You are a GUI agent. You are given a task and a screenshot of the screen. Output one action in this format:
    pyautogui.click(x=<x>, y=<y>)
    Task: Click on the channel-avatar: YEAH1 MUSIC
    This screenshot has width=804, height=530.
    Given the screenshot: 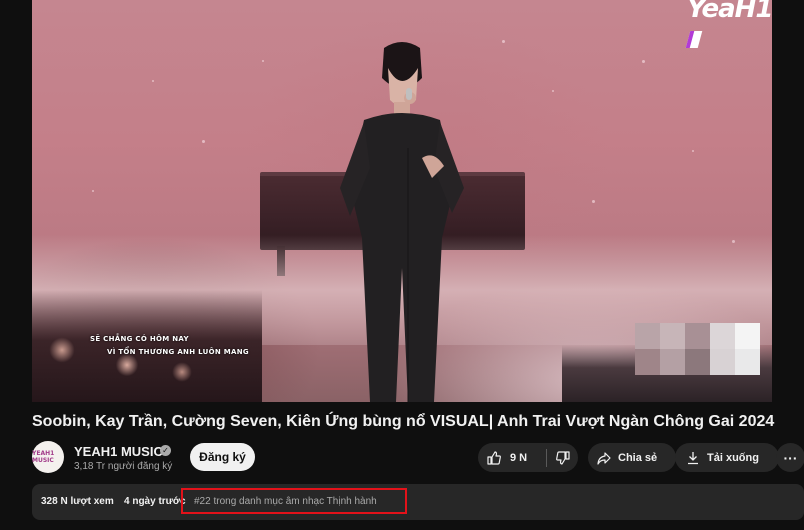 What is the action you would take?
    pyautogui.click(x=48, y=457)
    